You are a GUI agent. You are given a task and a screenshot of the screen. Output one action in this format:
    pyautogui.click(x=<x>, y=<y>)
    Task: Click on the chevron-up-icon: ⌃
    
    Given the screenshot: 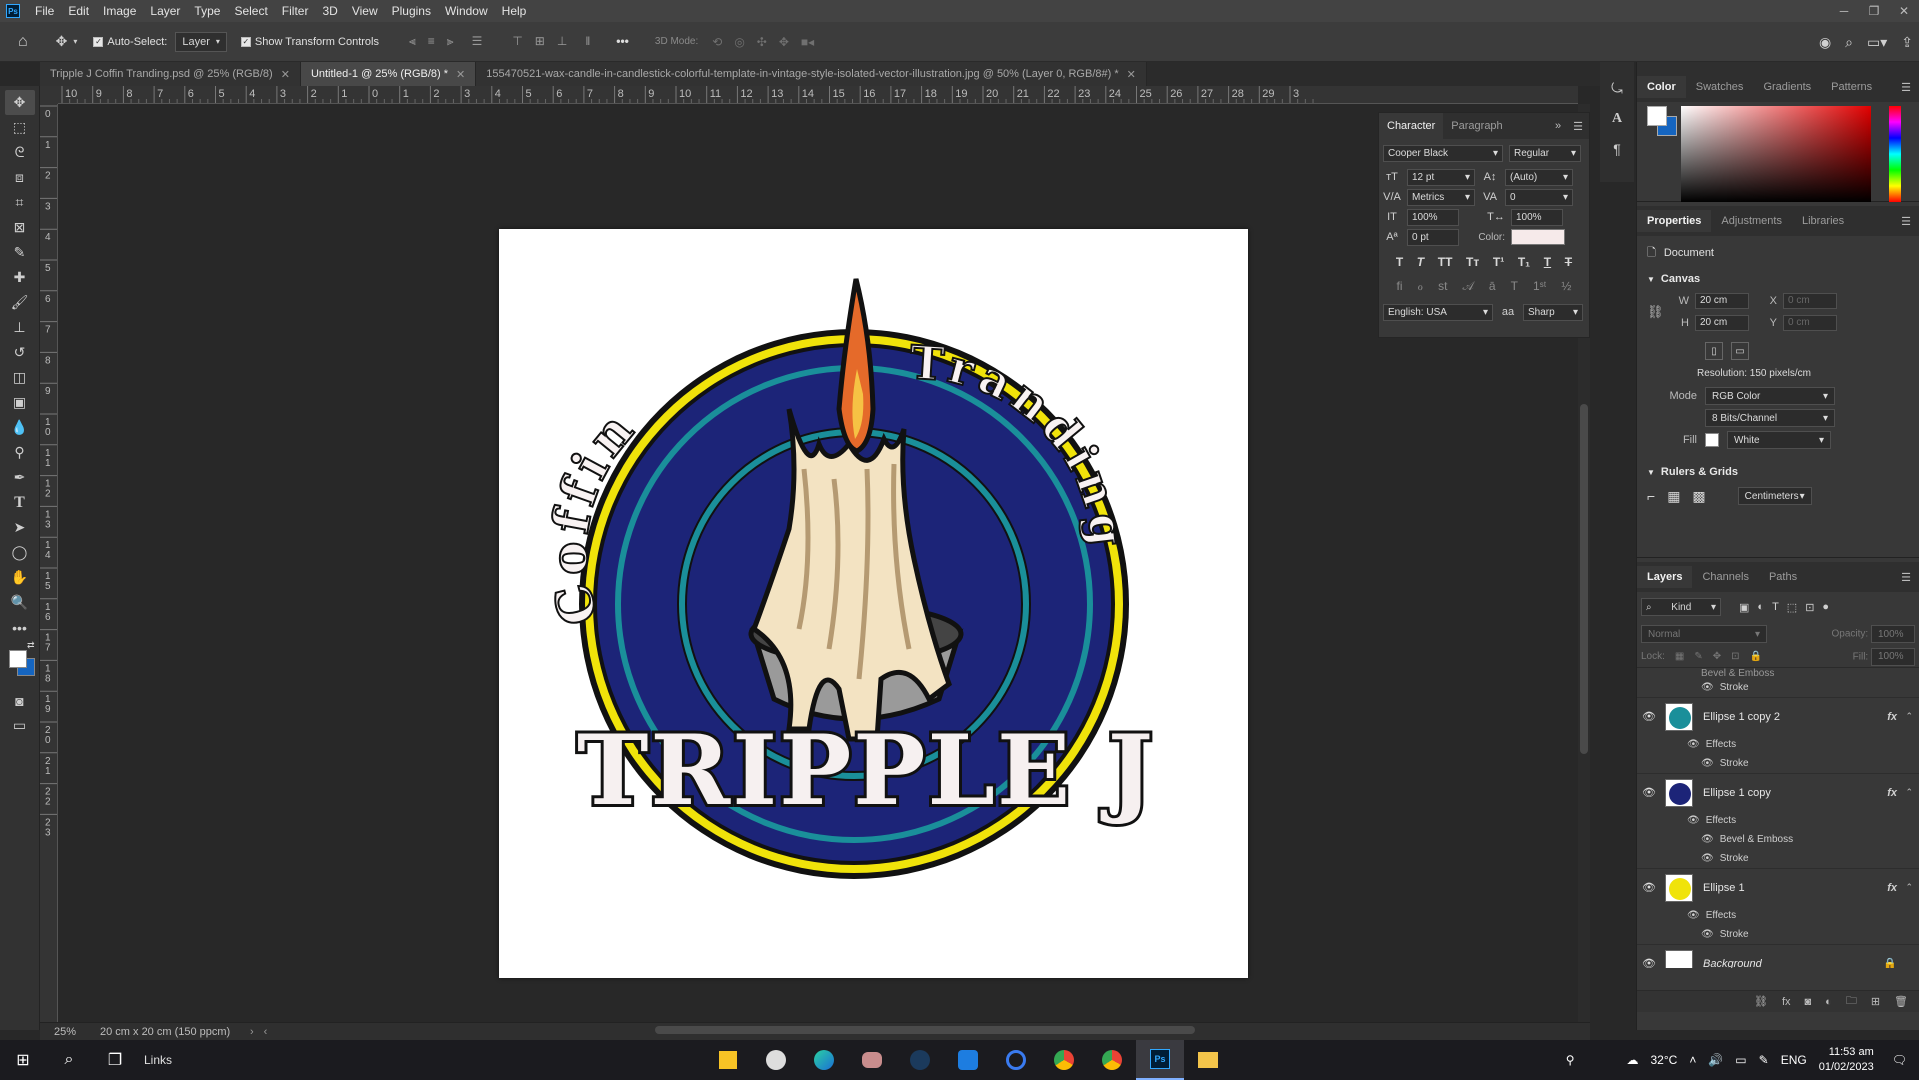 What is the action you would take?
    pyautogui.click(x=1909, y=716)
    